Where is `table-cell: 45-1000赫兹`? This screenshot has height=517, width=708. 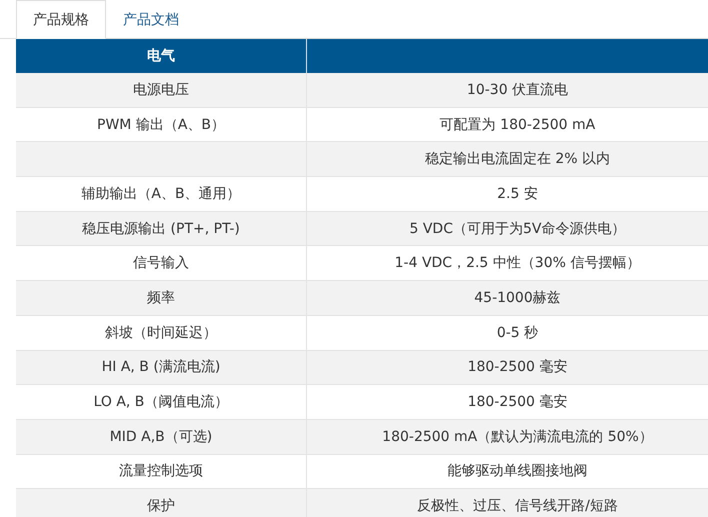
table-cell: 45-1000赫兹 is located at coordinates (517, 297).